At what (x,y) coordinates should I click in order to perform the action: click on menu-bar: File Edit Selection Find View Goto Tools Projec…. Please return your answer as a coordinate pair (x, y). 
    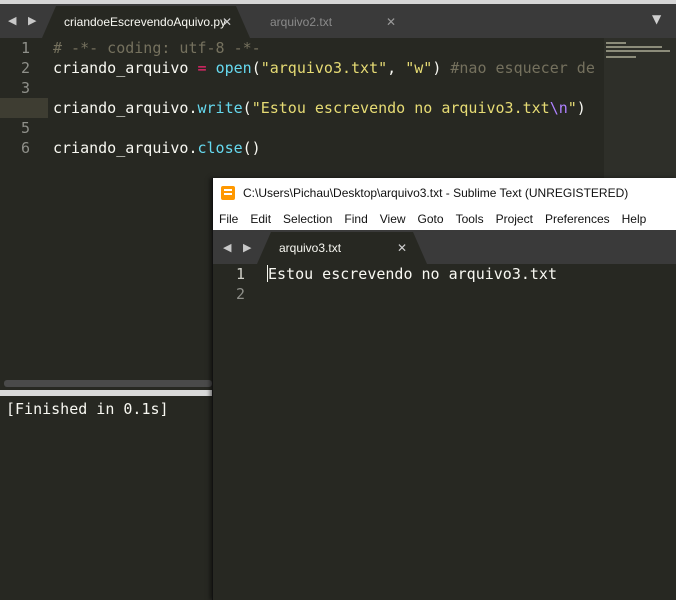
    Looking at the image, I should click on (444, 219).